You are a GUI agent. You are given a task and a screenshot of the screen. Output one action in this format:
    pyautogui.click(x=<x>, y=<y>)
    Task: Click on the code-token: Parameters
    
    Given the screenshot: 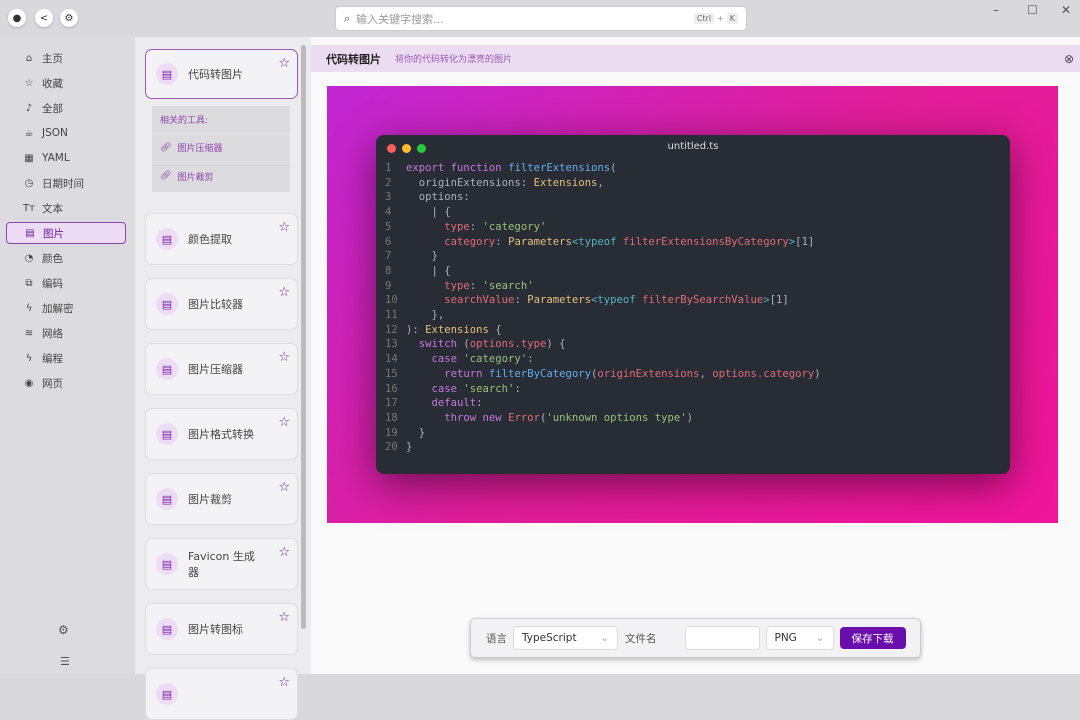 What is the action you would take?
    pyautogui.click(x=559, y=300)
    